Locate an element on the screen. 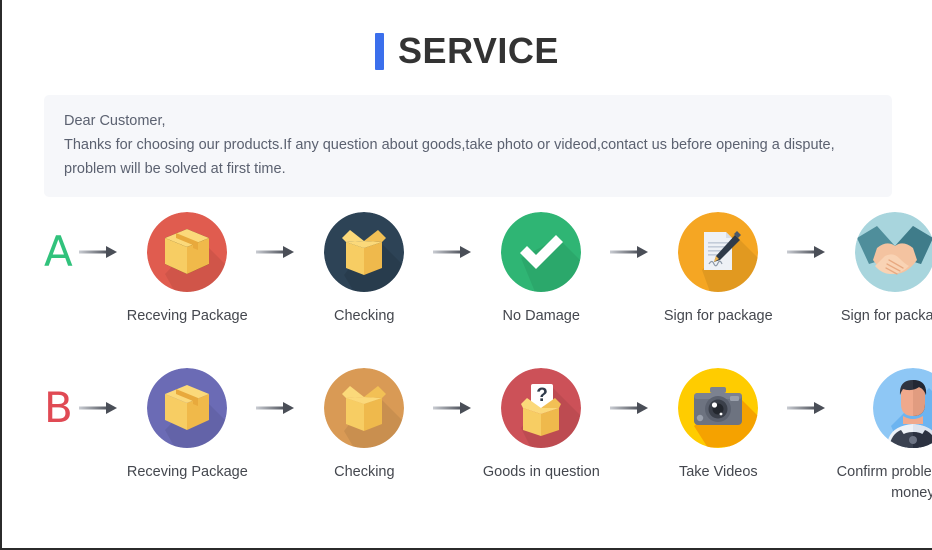  flow-step: ? Goods in question is located at coordinates (541, 425).